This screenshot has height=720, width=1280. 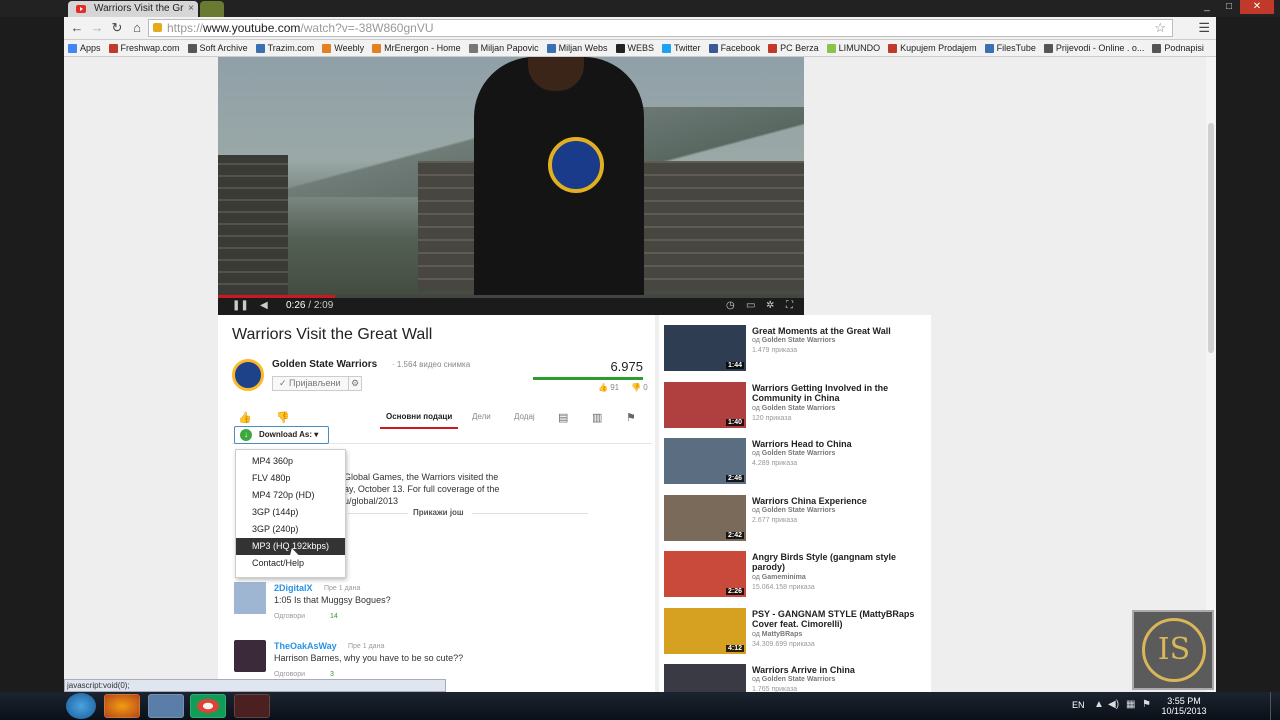 What do you see at coordinates (1078, 705) in the screenshot?
I see `language-indicator: EN` at bounding box center [1078, 705].